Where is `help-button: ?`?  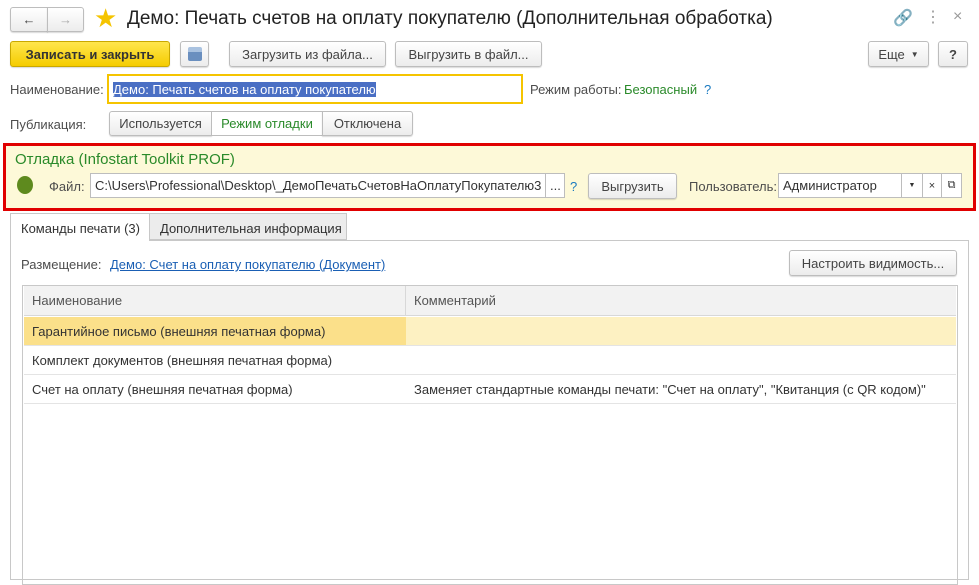
help-button: ? is located at coordinates (953, 54).